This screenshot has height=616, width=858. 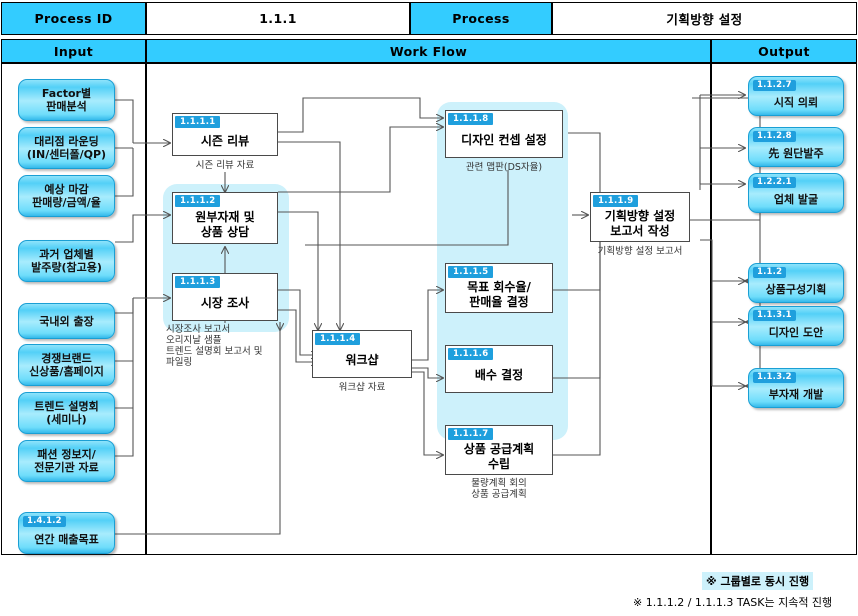 I want to click on workflow-box-1-1-1-9: 1.1.1.9 기획방향 설정 보고서 작성, so click(x=640, y=217).